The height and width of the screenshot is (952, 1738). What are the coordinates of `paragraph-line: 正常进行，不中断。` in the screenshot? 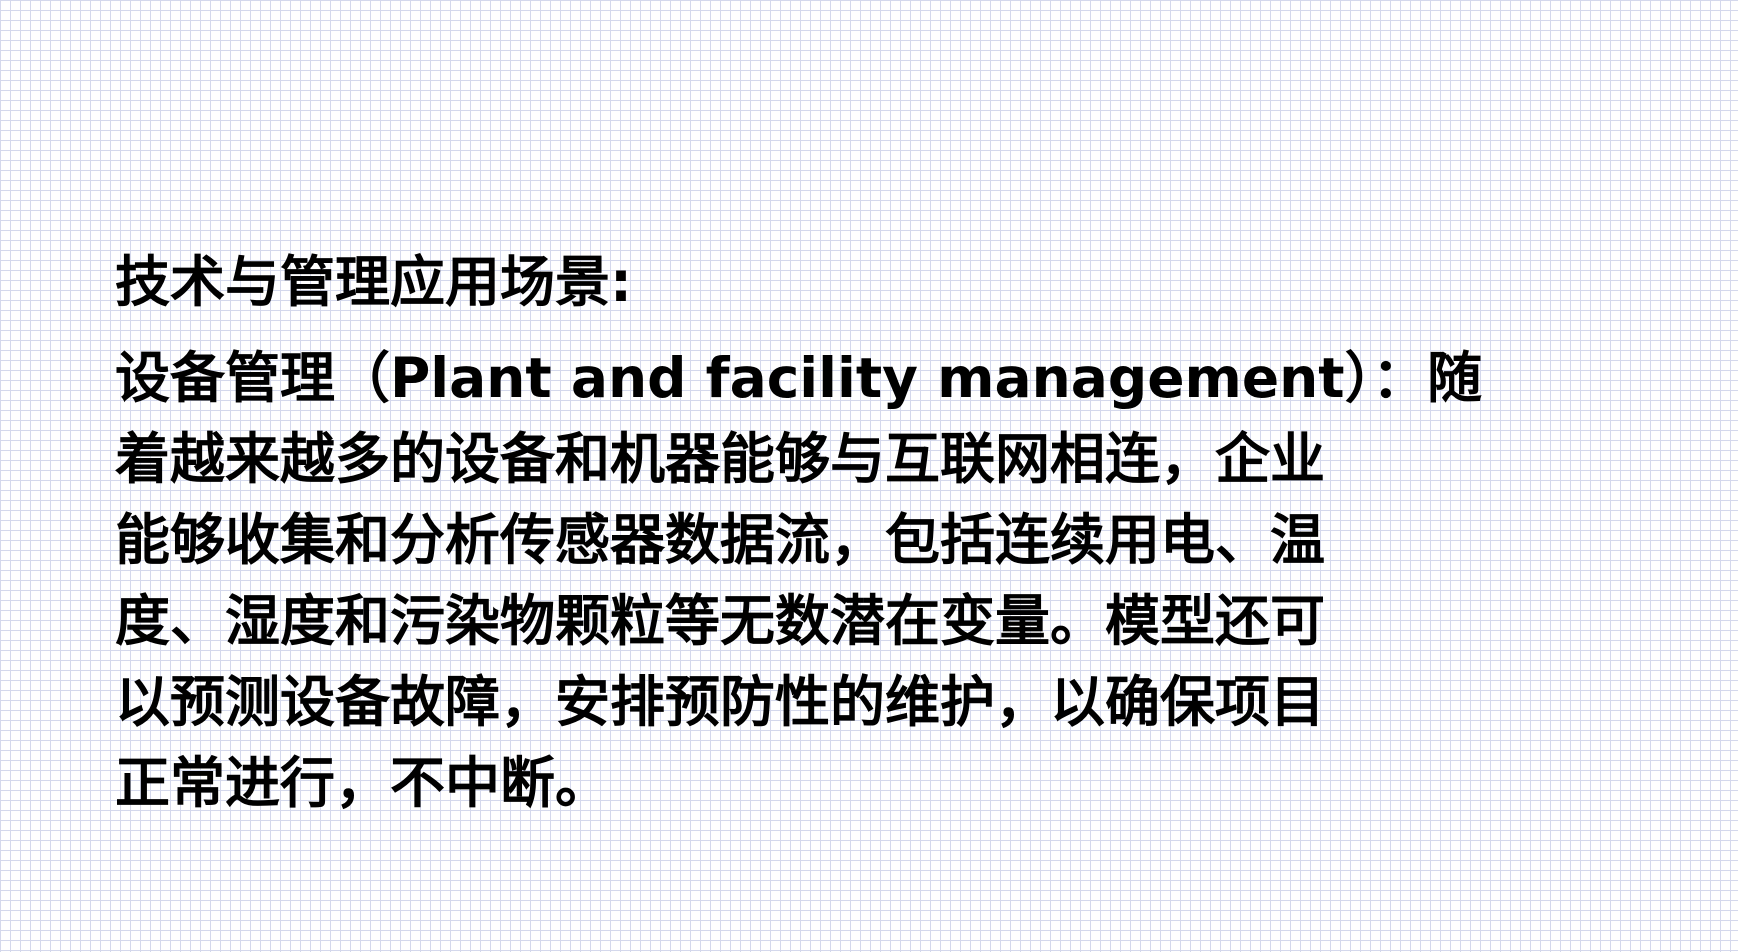 It's located at (363, 783).